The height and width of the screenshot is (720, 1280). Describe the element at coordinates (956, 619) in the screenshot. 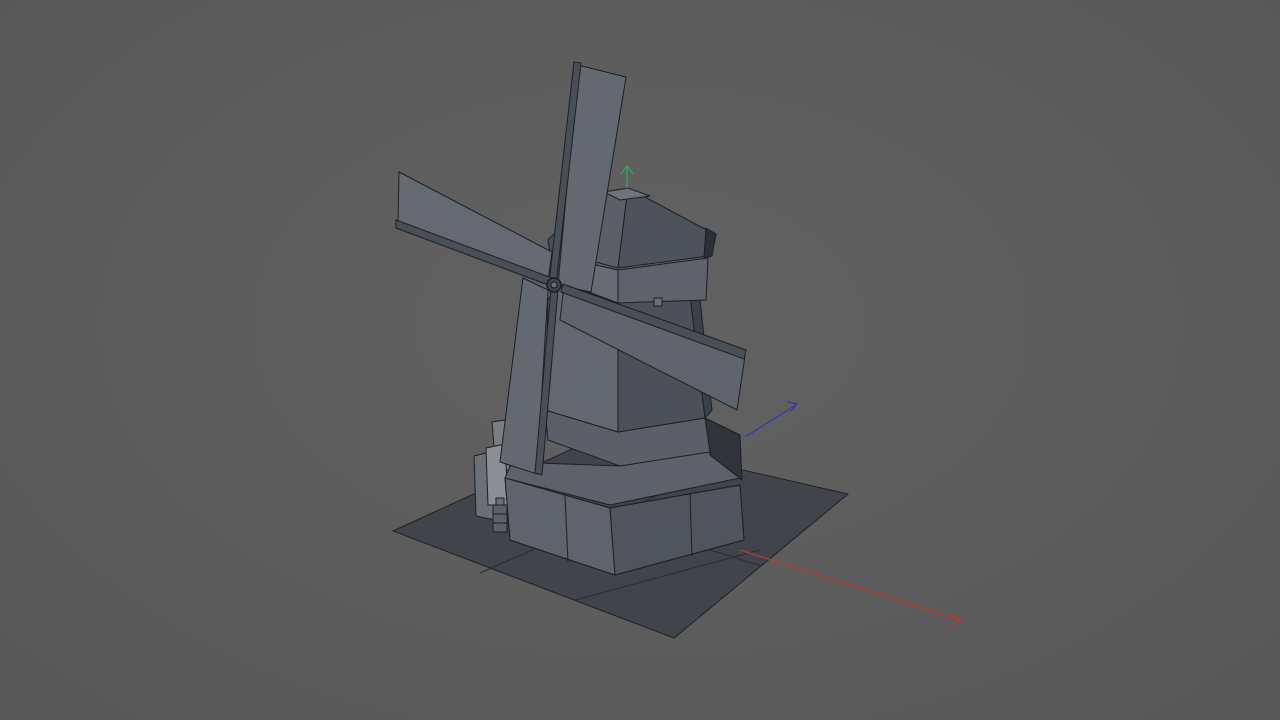

I see `gizmo-x-arrow-icon` at that location.